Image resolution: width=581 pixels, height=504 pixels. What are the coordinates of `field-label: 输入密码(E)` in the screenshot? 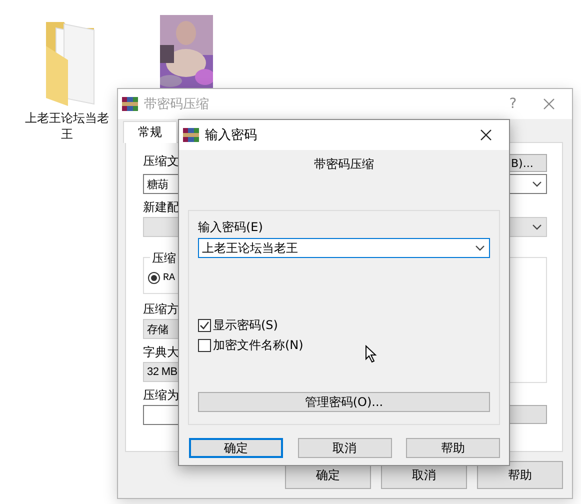 It's located at (230, 227).